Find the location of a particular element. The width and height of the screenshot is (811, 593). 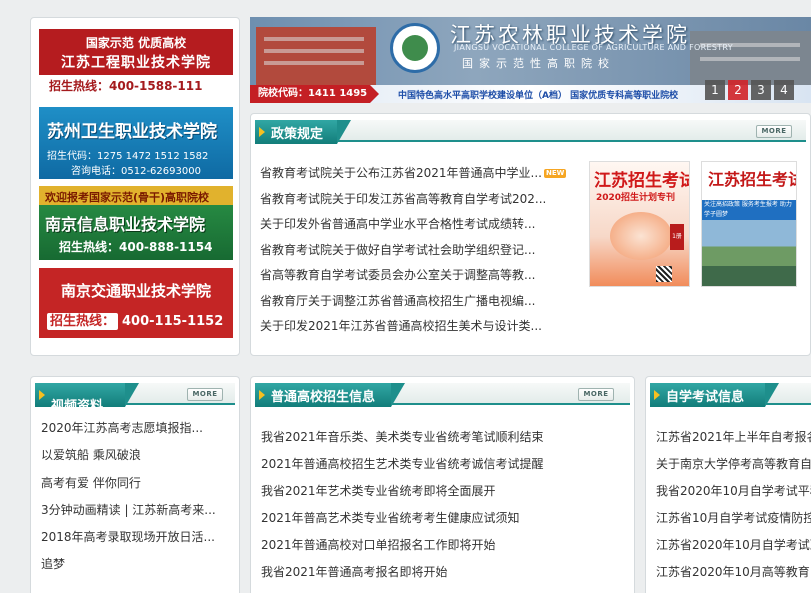

ad-slogan: 欢迎报考国家示范(骨干)高职院校 is located at coordinates (127, 197).